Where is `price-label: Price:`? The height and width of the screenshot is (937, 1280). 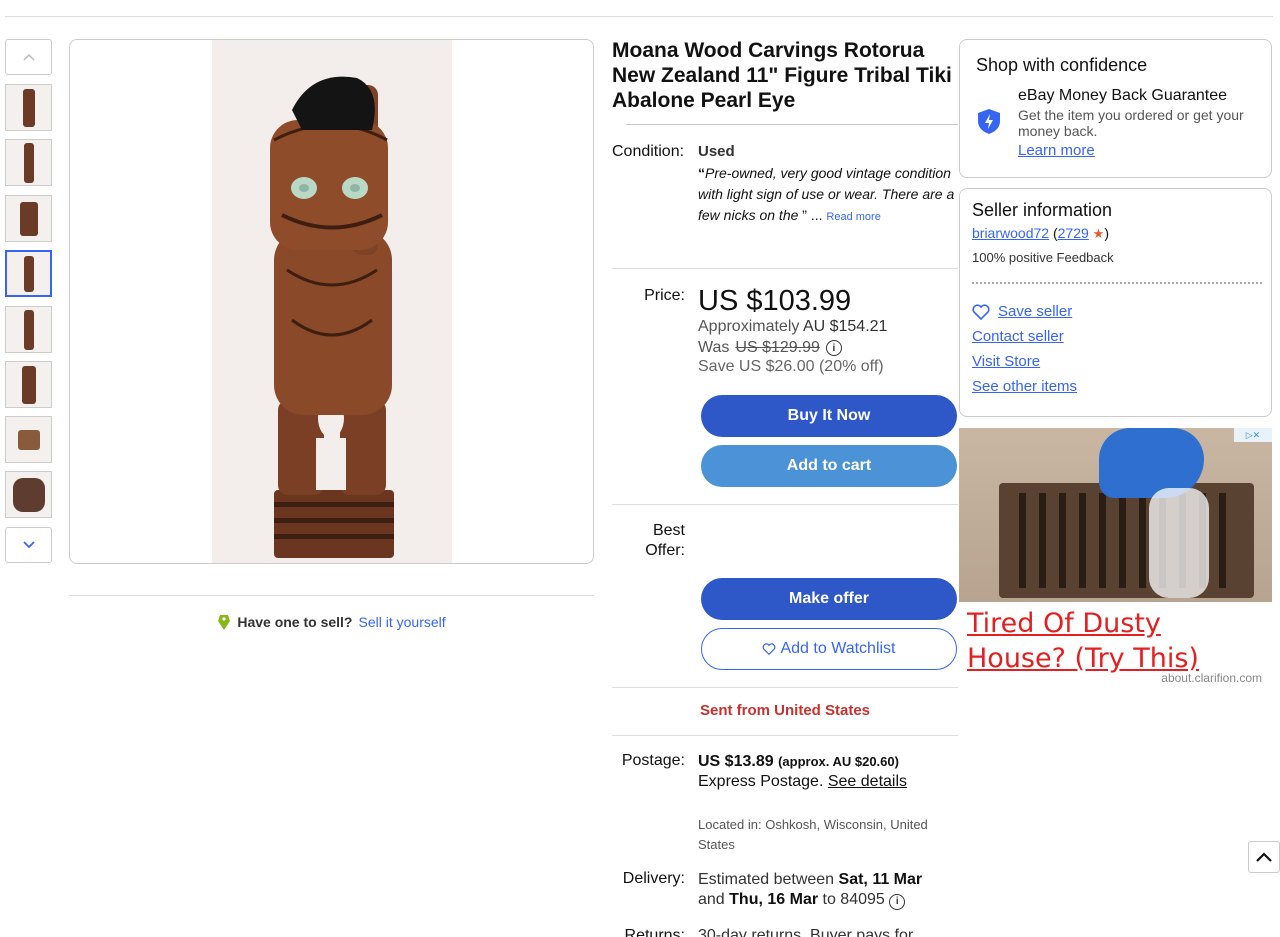 price-label: Price: is located at coordinates (664, 295).